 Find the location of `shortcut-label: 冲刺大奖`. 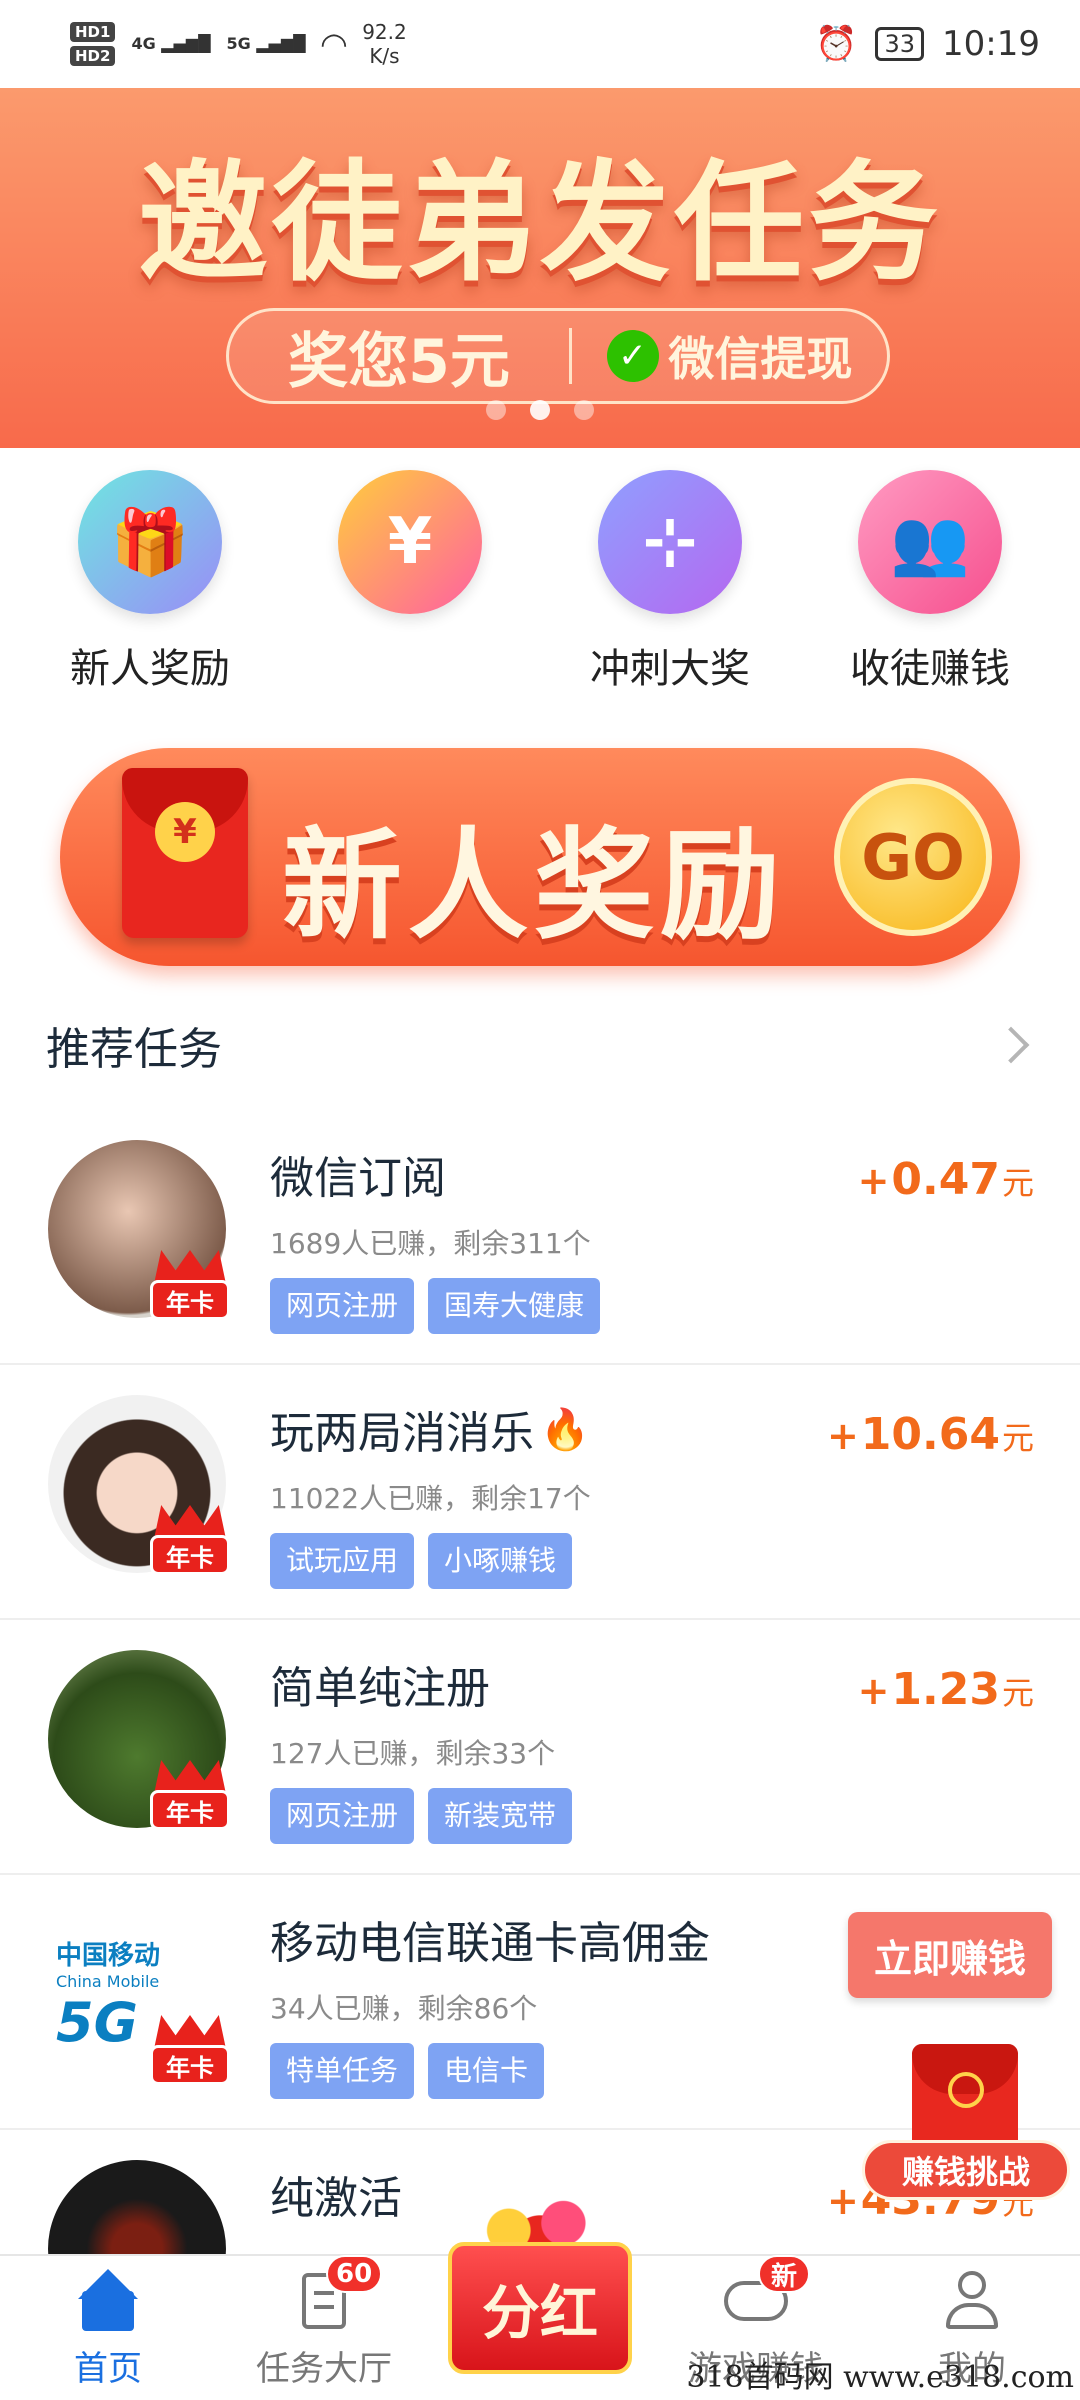

shortcut-label: 冲刺大奖 is located at coordinates (670, 669).